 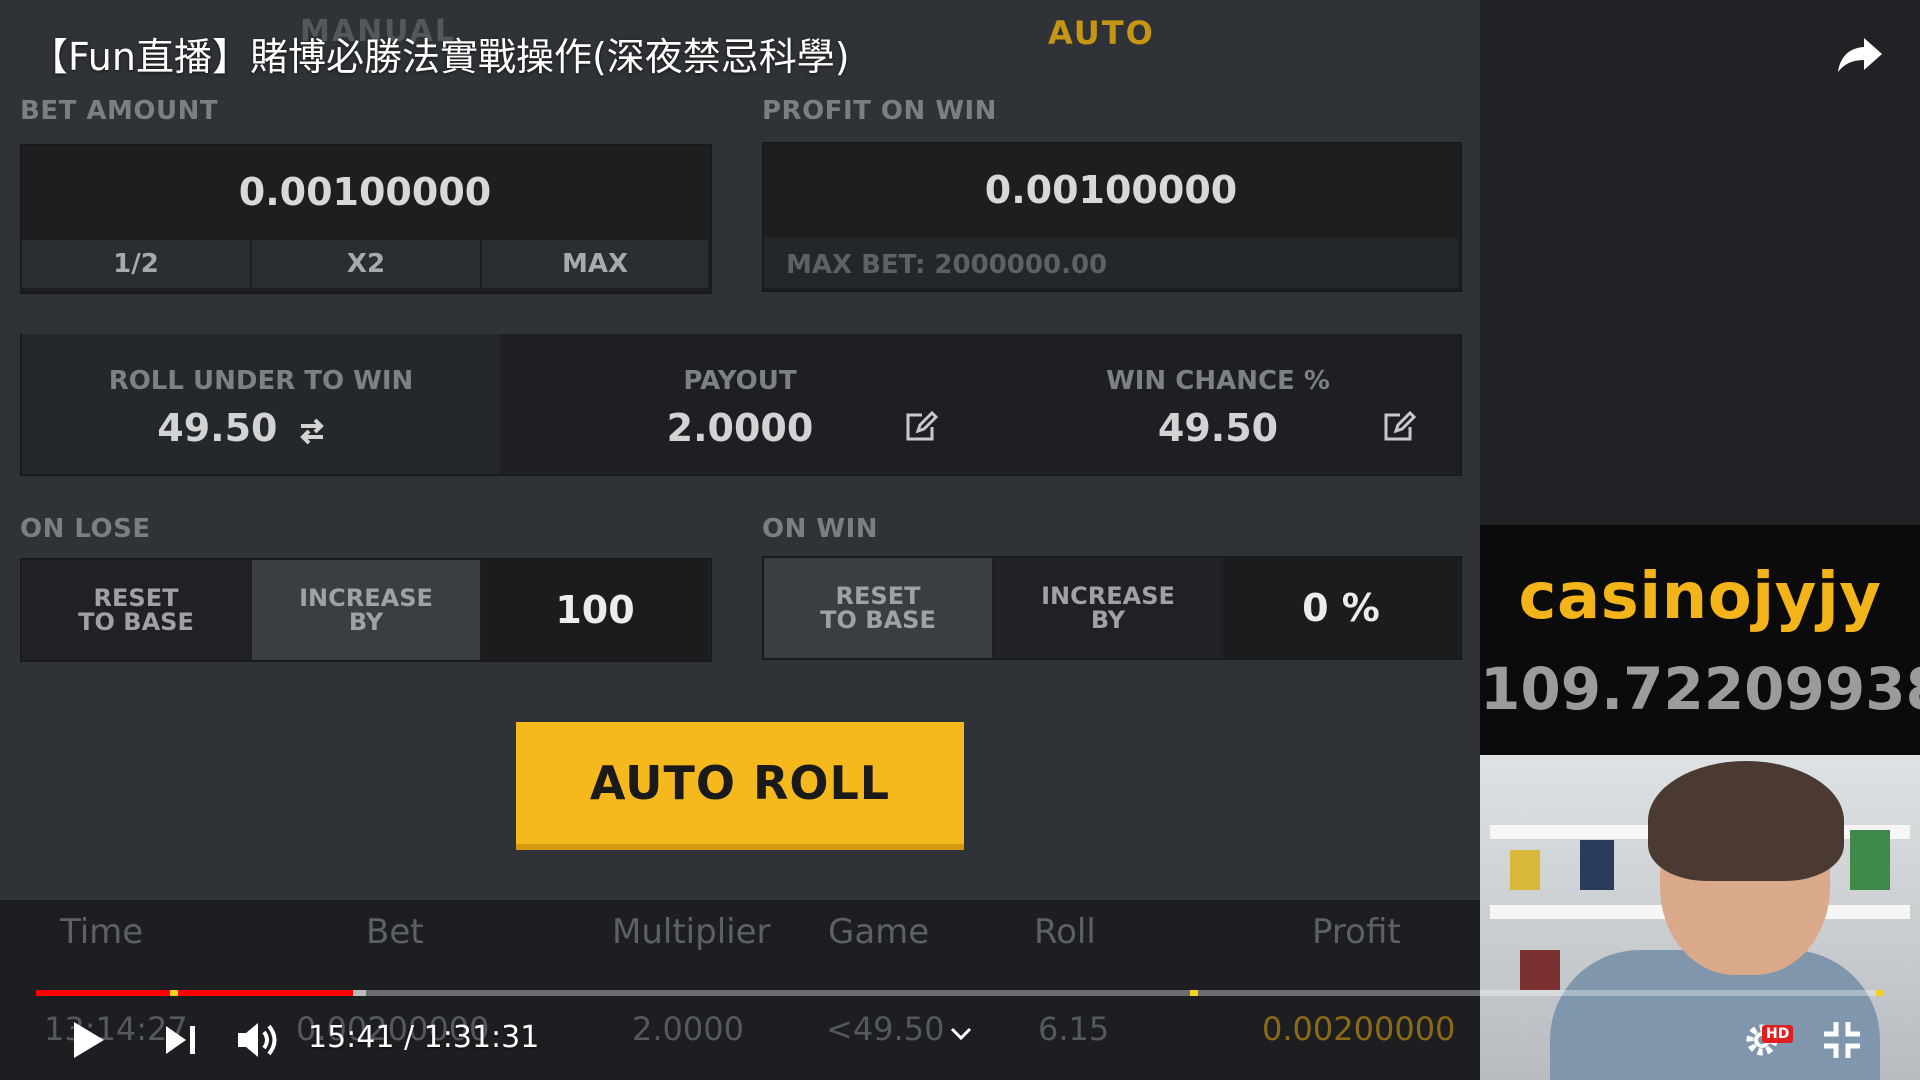 What do you see at coordinates (1111, 190) in the screenshot?
I see `profit-on-win-value: 0.00100000` at bounding box center [1111, 190].